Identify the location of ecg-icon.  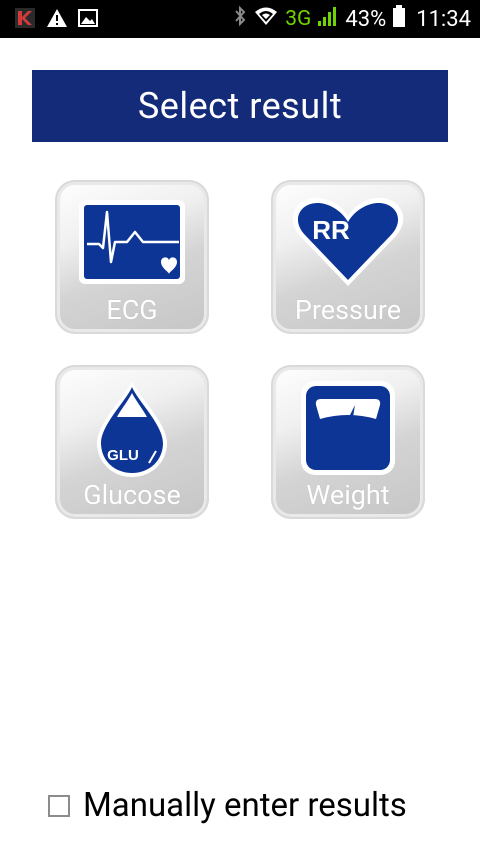
(132, 242).